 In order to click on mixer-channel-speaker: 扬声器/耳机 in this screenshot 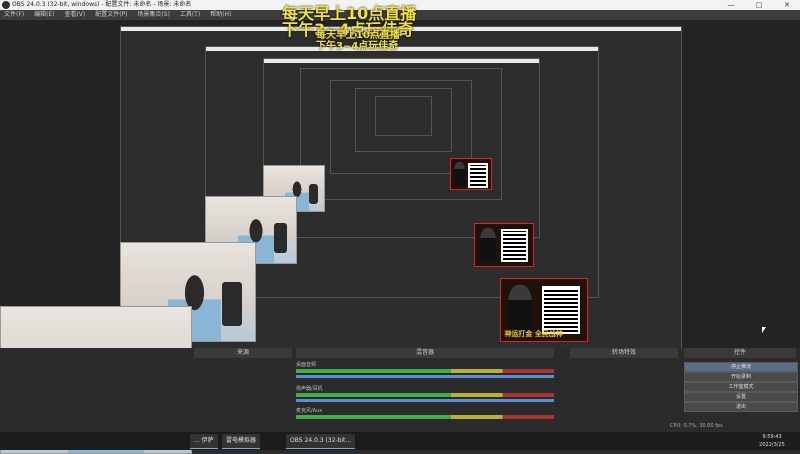, I will do `click(425, 394)`.